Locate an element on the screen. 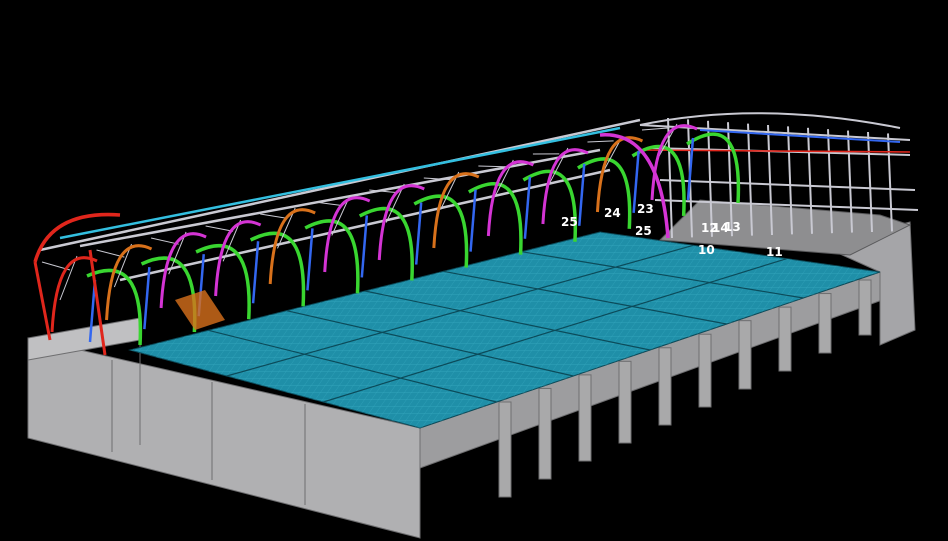 The image size is (948, 541). label-25a: 25 is located at coordinates (569, 222).